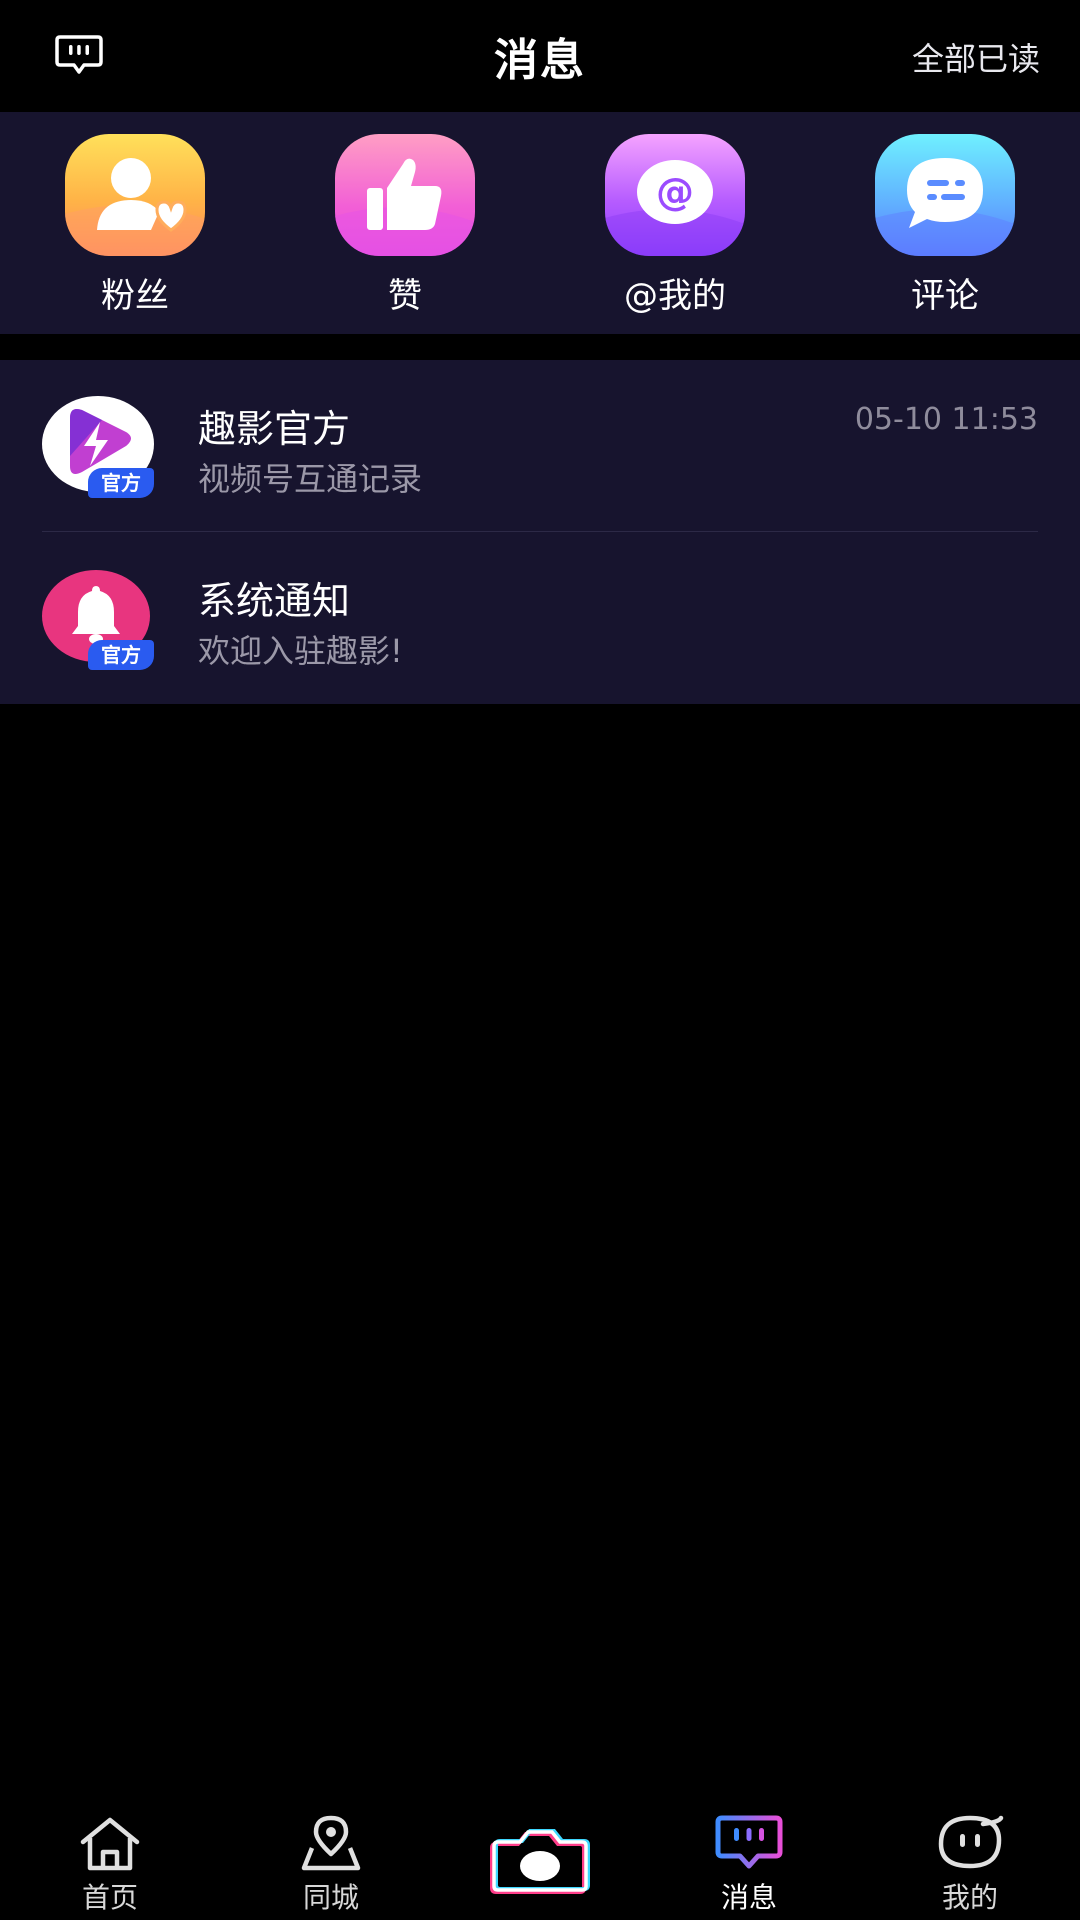  Describe the element at coordinates (540, 56) in the screenshot. I see `top-header: 消息 全部已读` at that location.